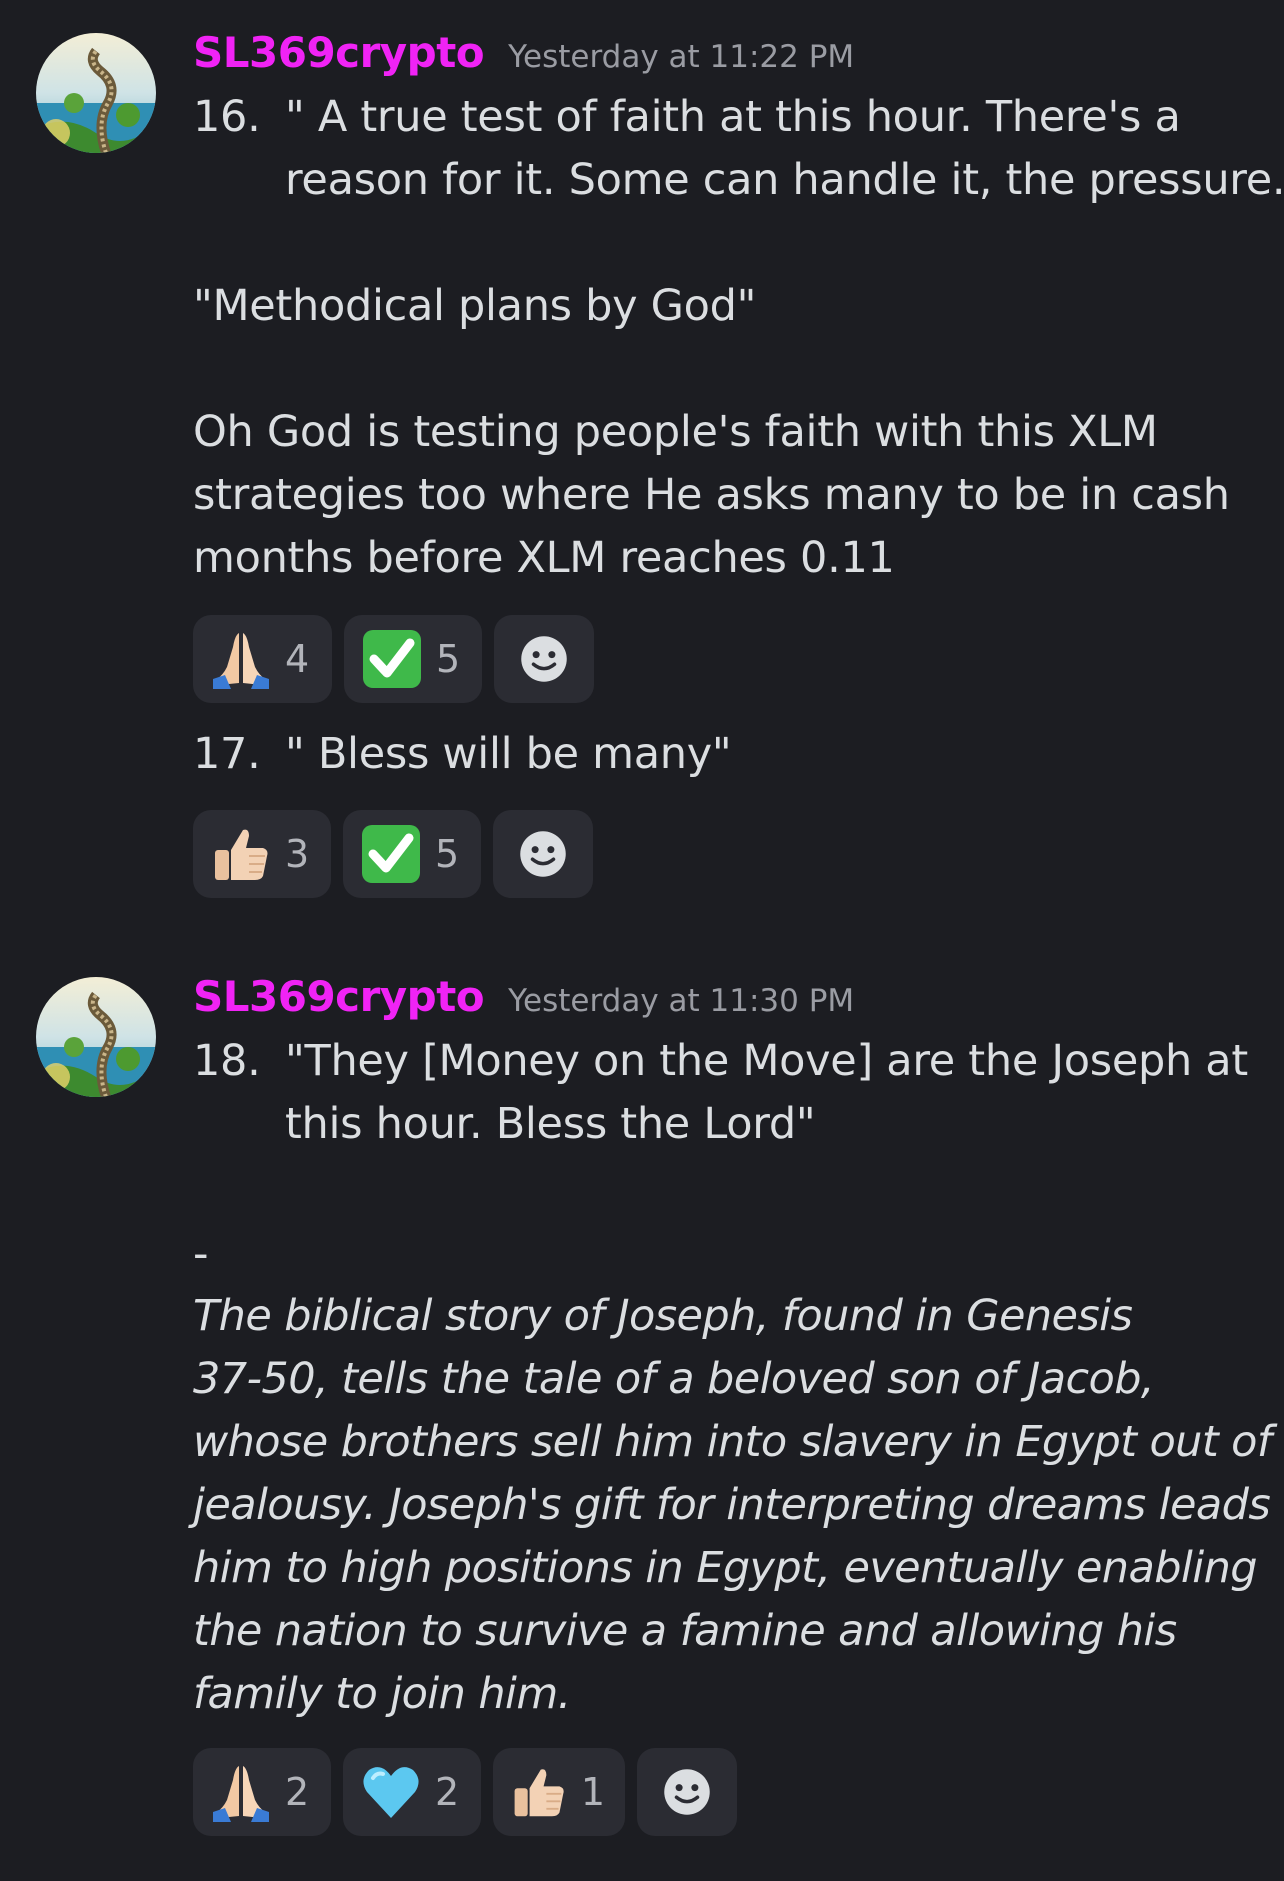 This screenshot has height=1881, width=1284. I want to click on reactions-bar: 4 5, so click(393, 659).